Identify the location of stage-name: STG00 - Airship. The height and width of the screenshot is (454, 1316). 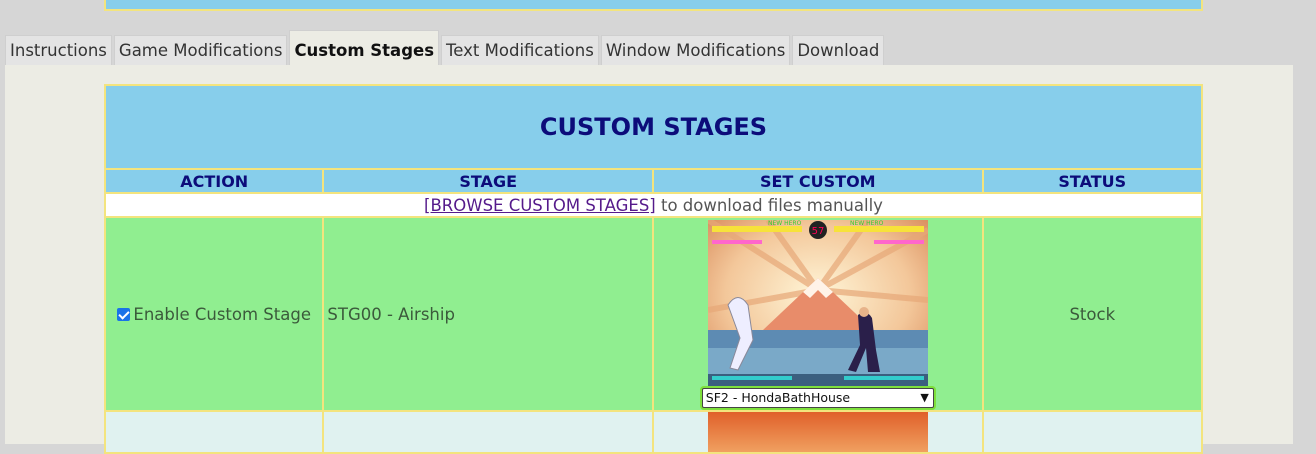
(488, 314).